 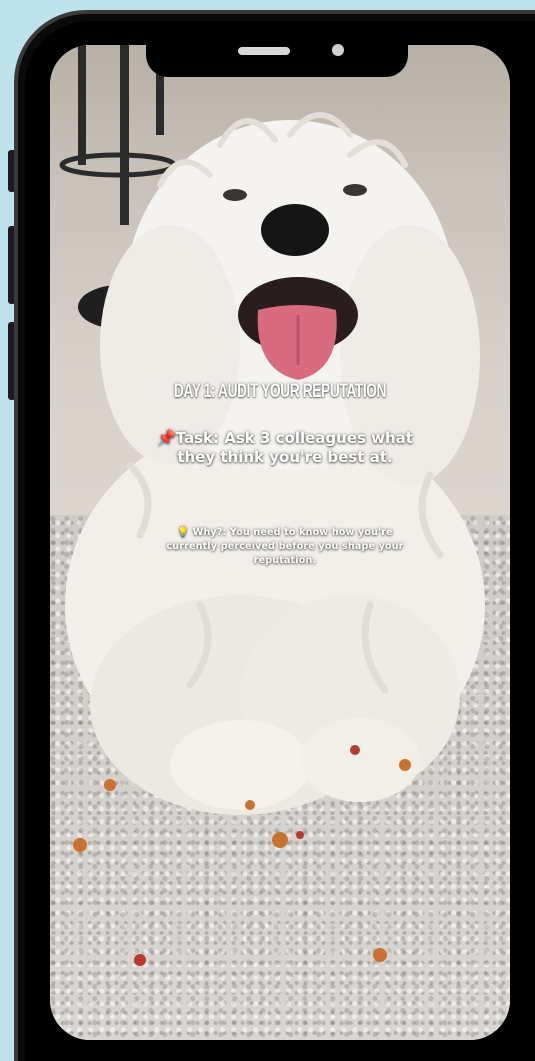 I want to click on phone-notch, so click(x=277, y=54).